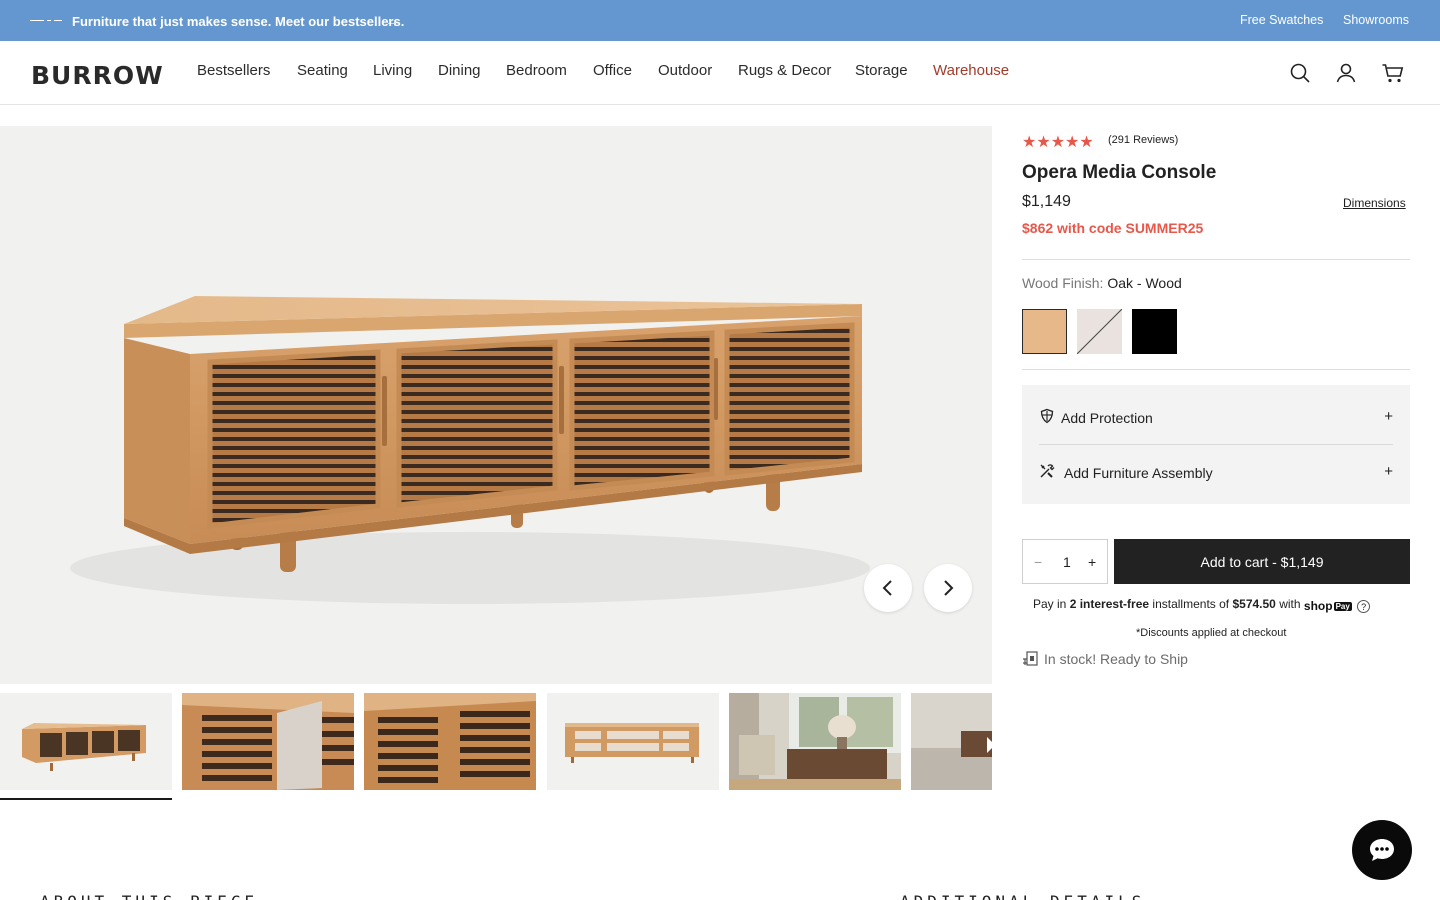 The image size is (1440, 900). I want to click on add-assembly-row: Add Furniture Assembly +, so click(1216, 470).